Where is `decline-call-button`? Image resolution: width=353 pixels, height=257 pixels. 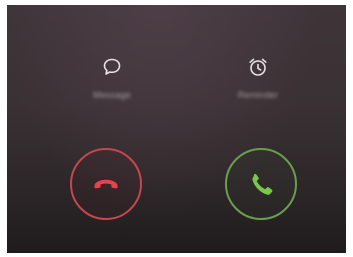
decline-call-button is located at coordinates (106, 184).